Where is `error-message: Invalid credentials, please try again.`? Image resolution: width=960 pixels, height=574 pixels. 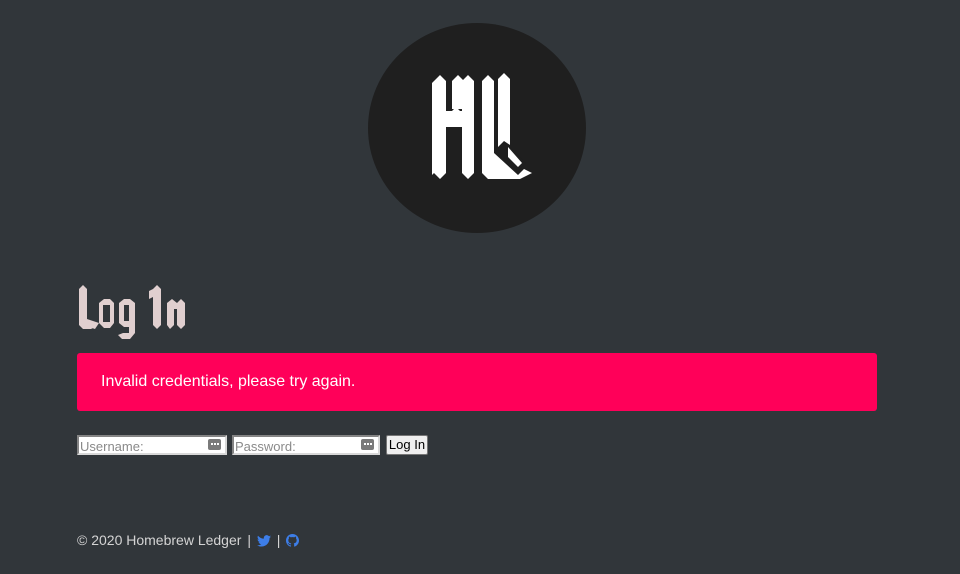 error-message: Invalid credentials, please try again. is located at coordinates (228, 381).